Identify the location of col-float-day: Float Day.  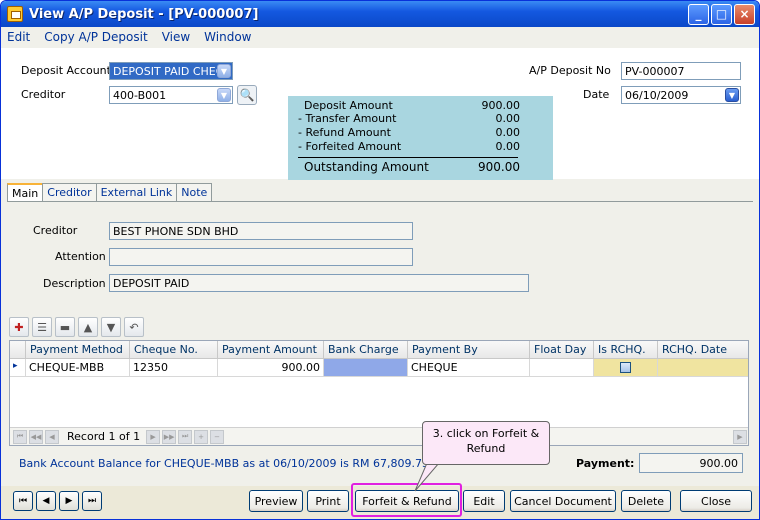
(562, 349).